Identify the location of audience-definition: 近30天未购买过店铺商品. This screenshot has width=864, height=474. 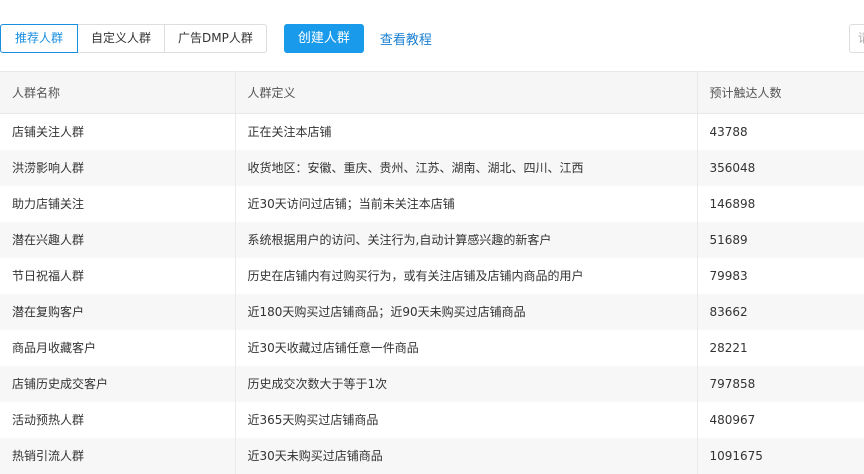
(466, 455).